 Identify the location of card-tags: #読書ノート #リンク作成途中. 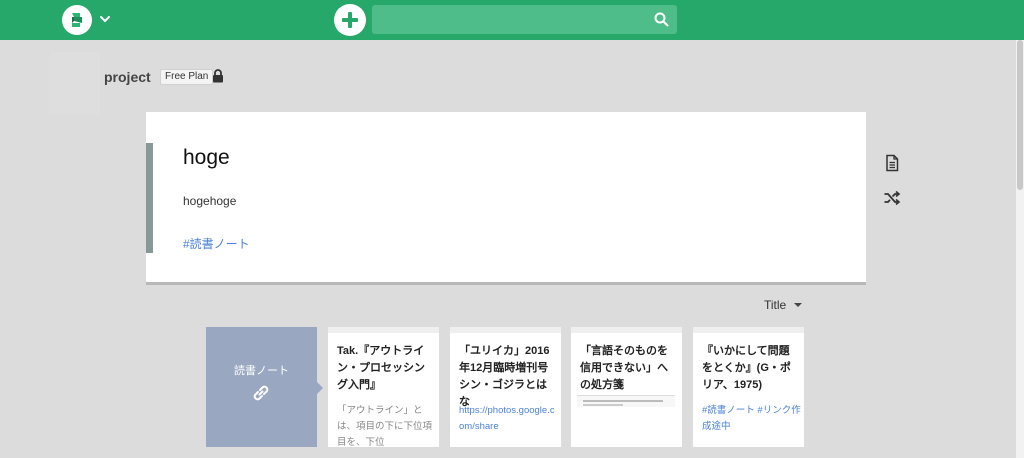
(752, 419).